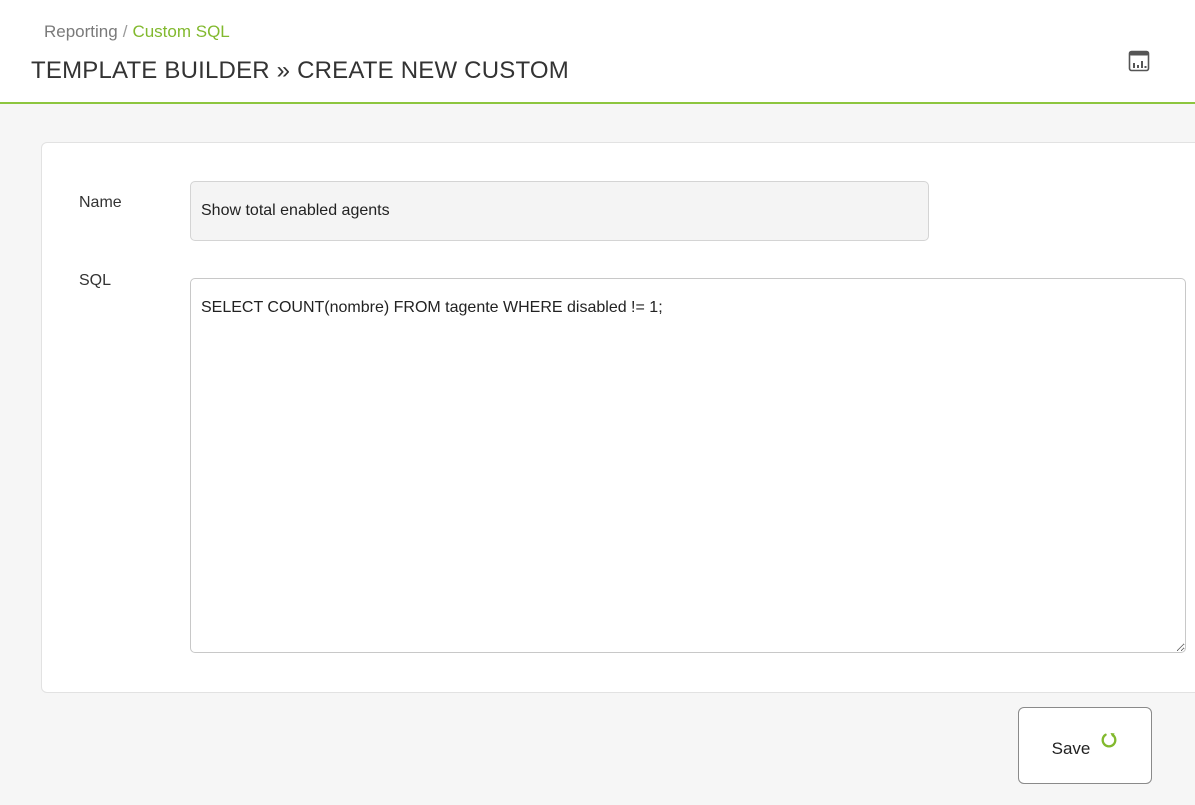 This screenshot has width=1195, height=805. Describe the element at coordinates (95, 280) in the screenshot. I see `sql-label: SQL` at that location.